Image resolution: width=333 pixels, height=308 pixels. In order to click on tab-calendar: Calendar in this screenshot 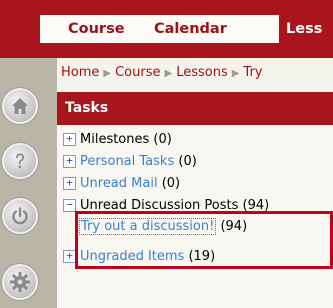, I will do `click(190, 29)`.